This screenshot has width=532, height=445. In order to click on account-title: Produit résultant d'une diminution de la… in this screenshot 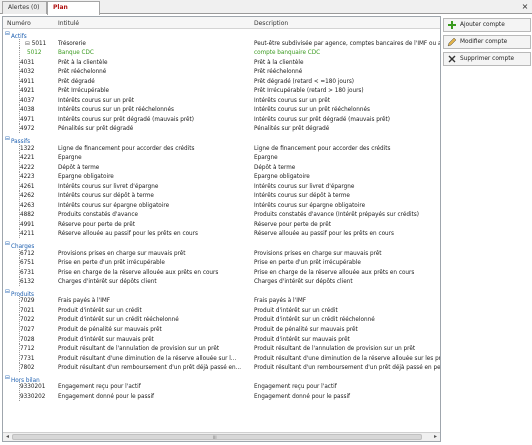, I will do `click(147, 358)`.